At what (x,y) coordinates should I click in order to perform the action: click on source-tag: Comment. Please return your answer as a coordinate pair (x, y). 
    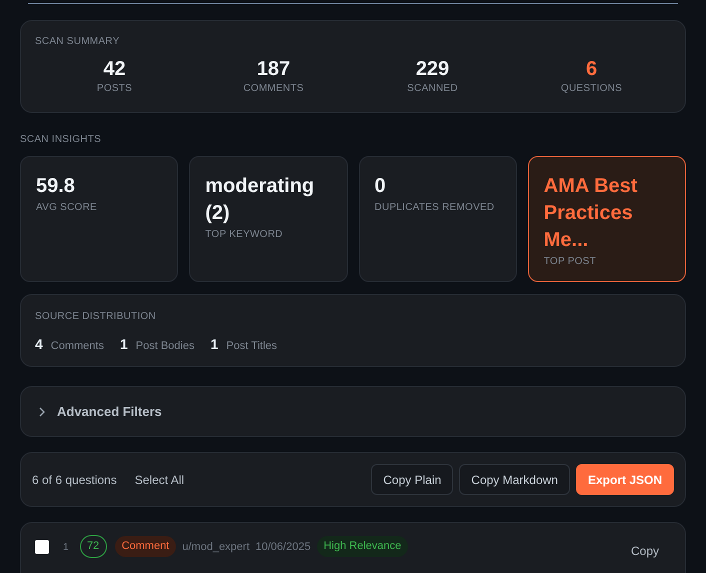
    Looking at the image, I should click on (145, 546).